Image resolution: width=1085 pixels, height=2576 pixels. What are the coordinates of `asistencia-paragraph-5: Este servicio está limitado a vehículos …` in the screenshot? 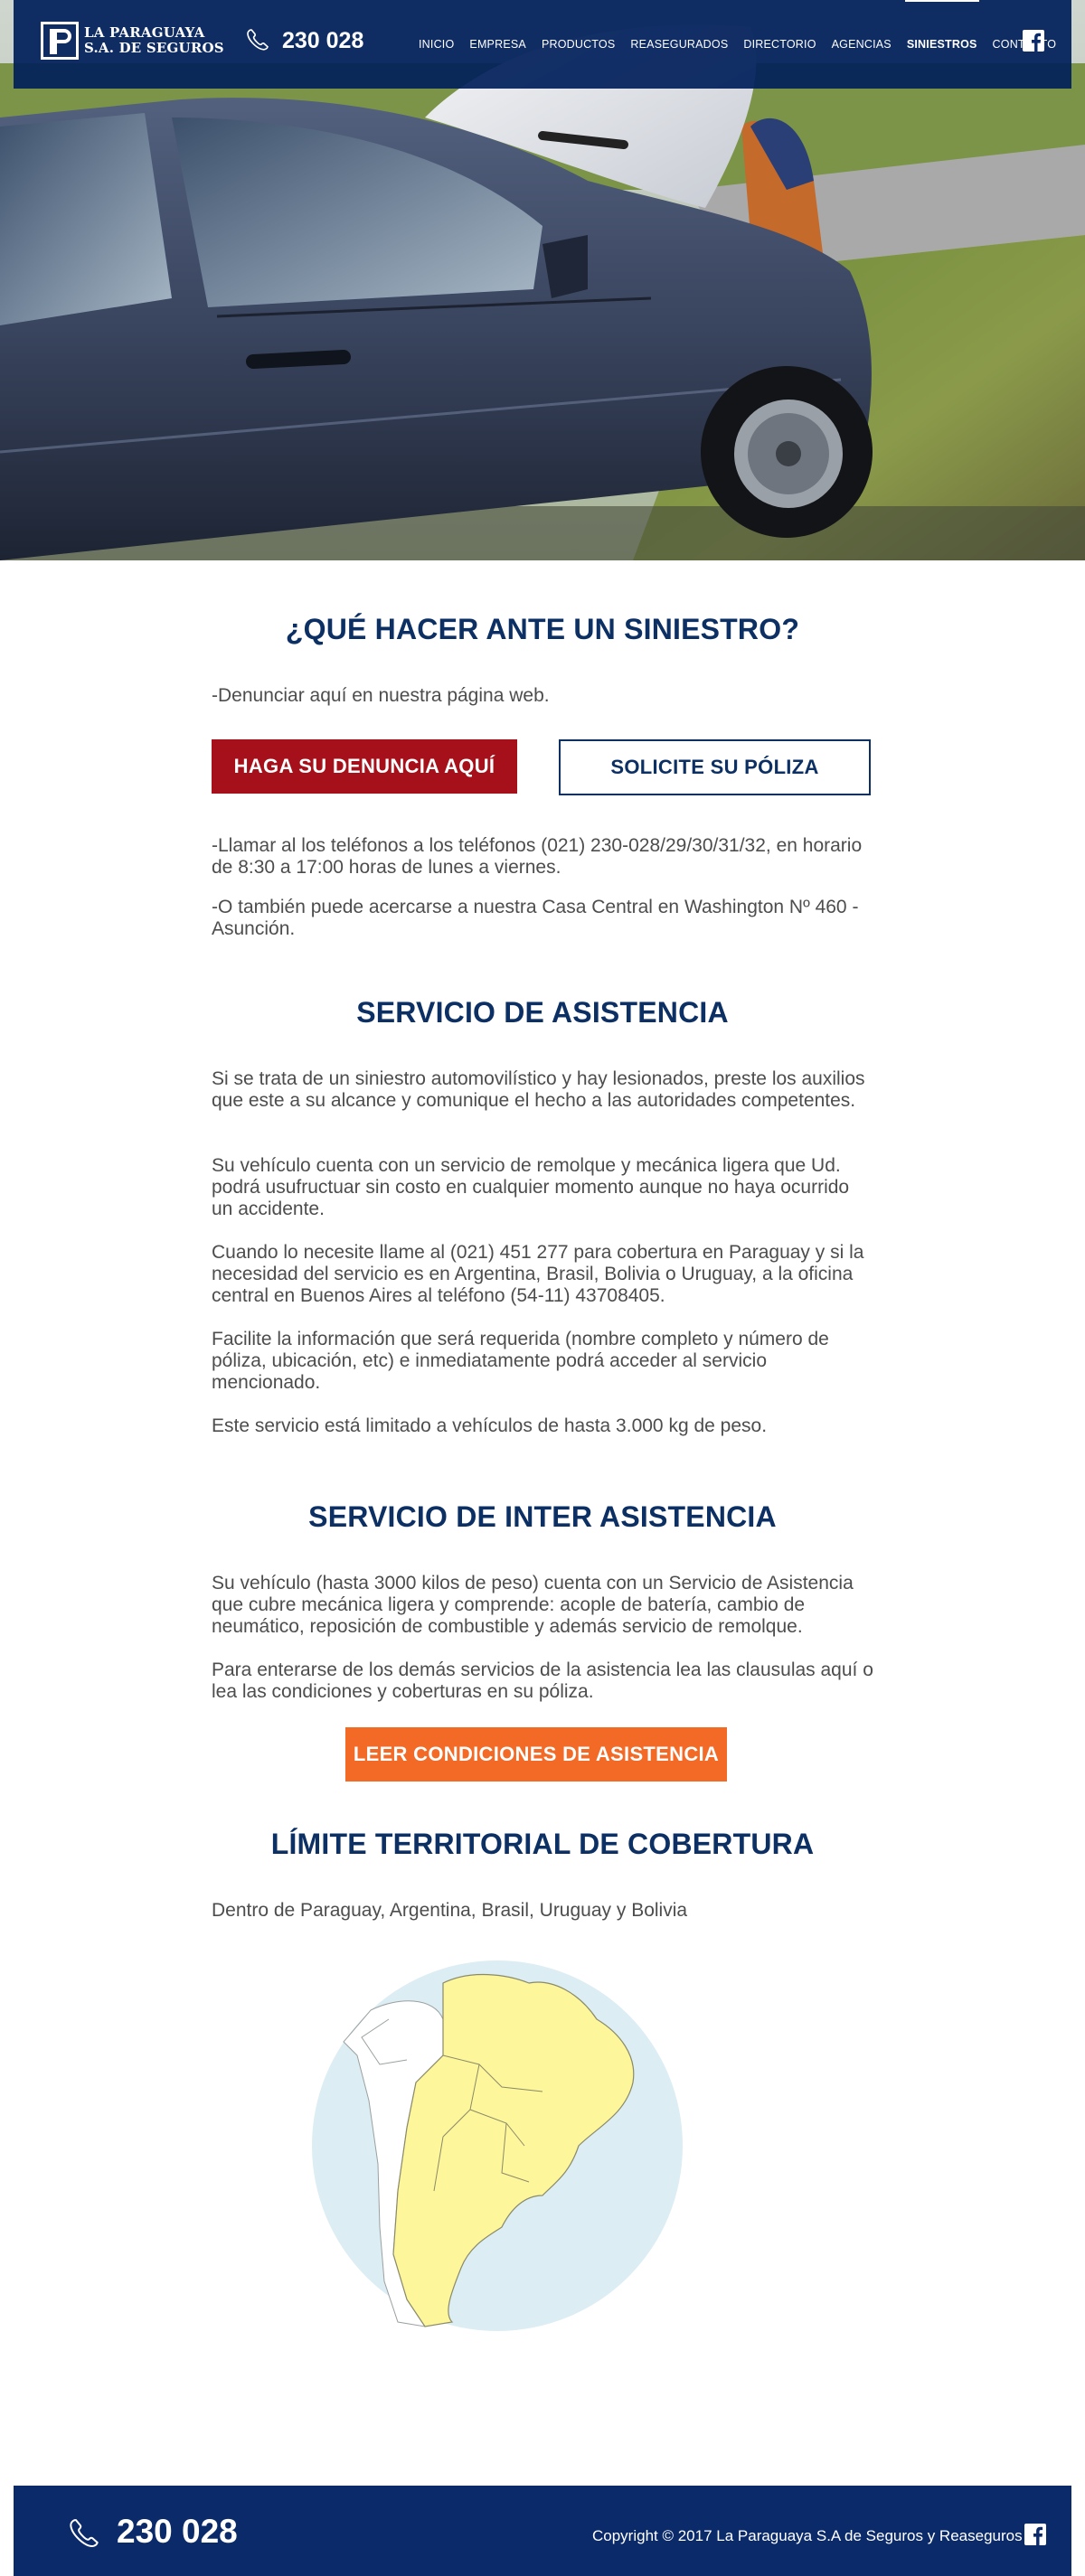 It's located at (490, 1426).